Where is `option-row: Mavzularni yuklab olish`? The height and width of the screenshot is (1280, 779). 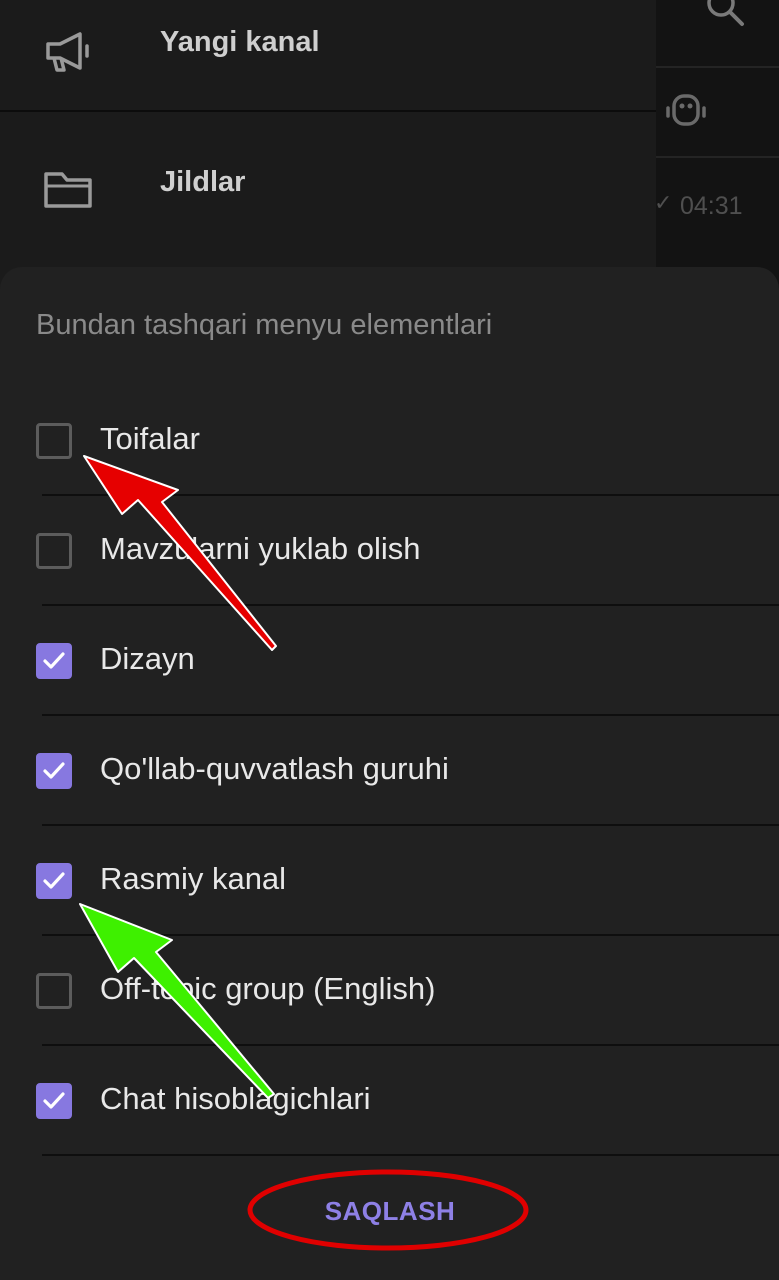
option-row: Mavzularni yuklab olish is located at coordinates (389, 551).